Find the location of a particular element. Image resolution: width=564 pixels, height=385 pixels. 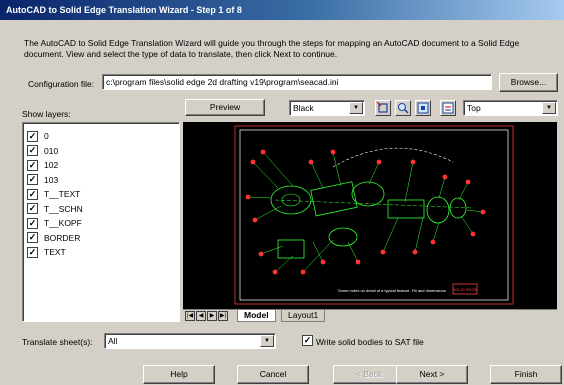

cancel-button: Cancel is located at coordinates (273, 374).